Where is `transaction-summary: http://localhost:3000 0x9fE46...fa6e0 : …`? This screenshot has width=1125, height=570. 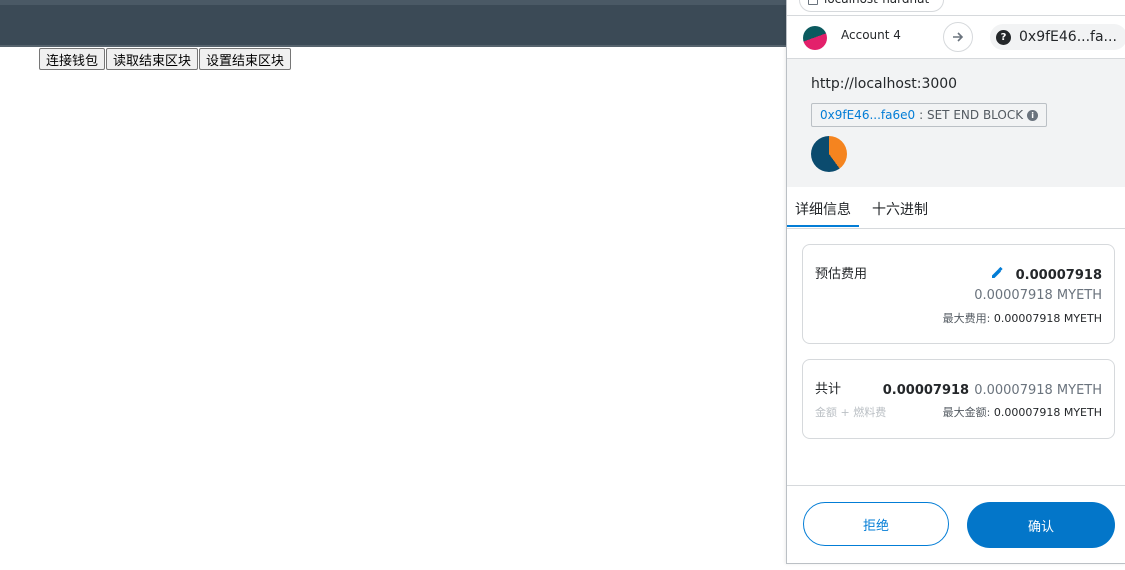
transaction-summary: http://localhost:3000 0x9fE46...fa6e0 : … is located at coordinates (956, 123).